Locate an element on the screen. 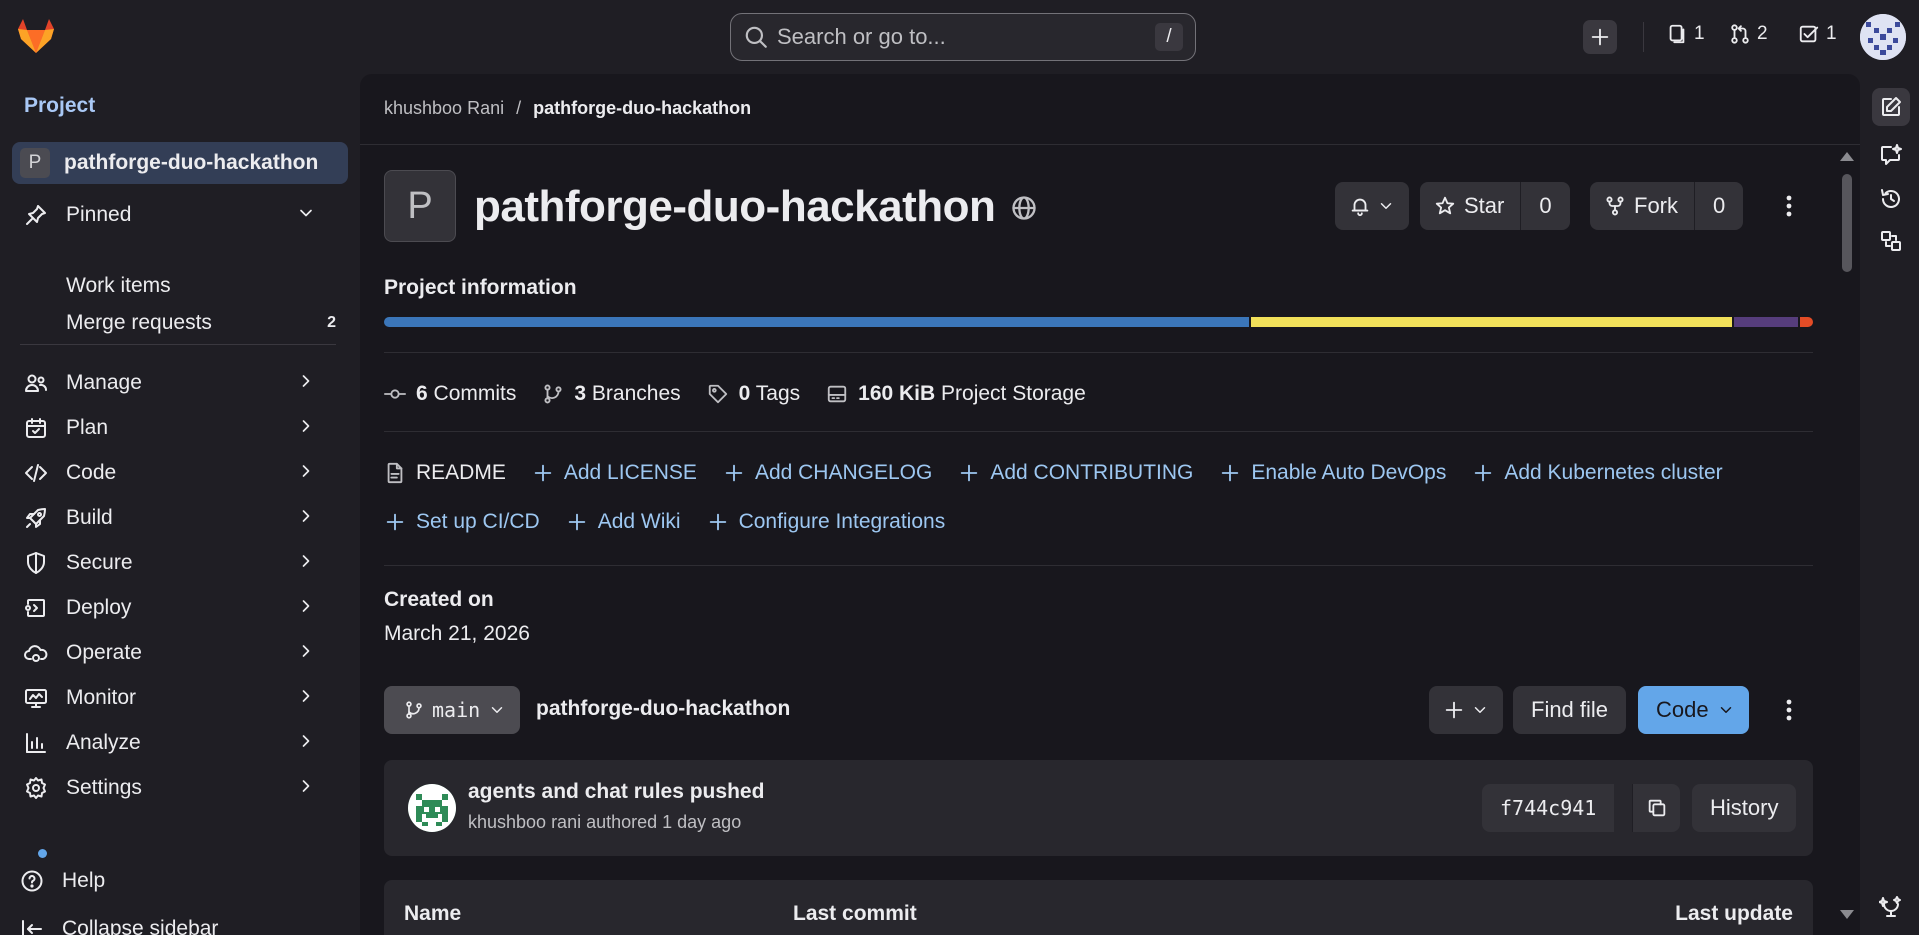 Image resolution: width=1919 pixels, height=935 pixels. chevron-down-icon is located at coordinates (1386, 206).